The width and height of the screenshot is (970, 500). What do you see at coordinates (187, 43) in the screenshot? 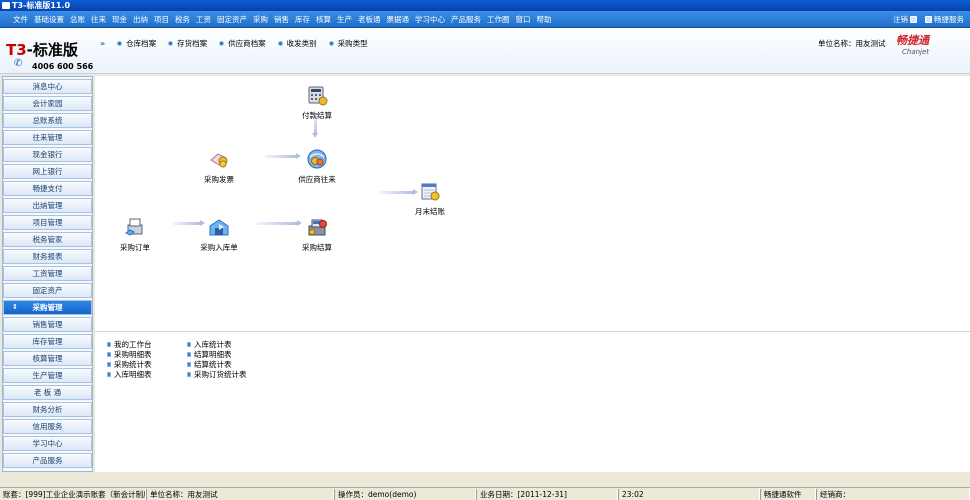
I see `quicknav-stock-archive: 存货档案` at bounding box center [187, 43].